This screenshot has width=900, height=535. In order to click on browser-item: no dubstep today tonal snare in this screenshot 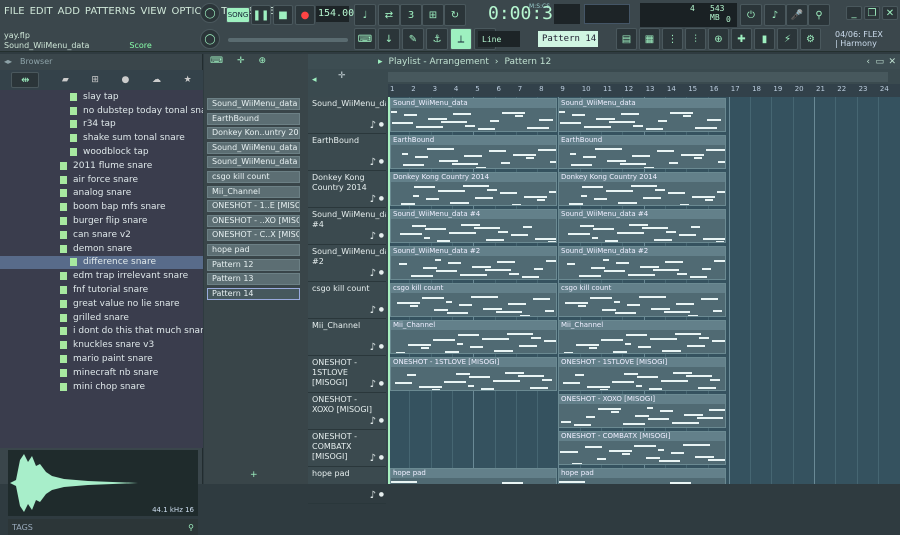, I will do `click(101, 111)`.